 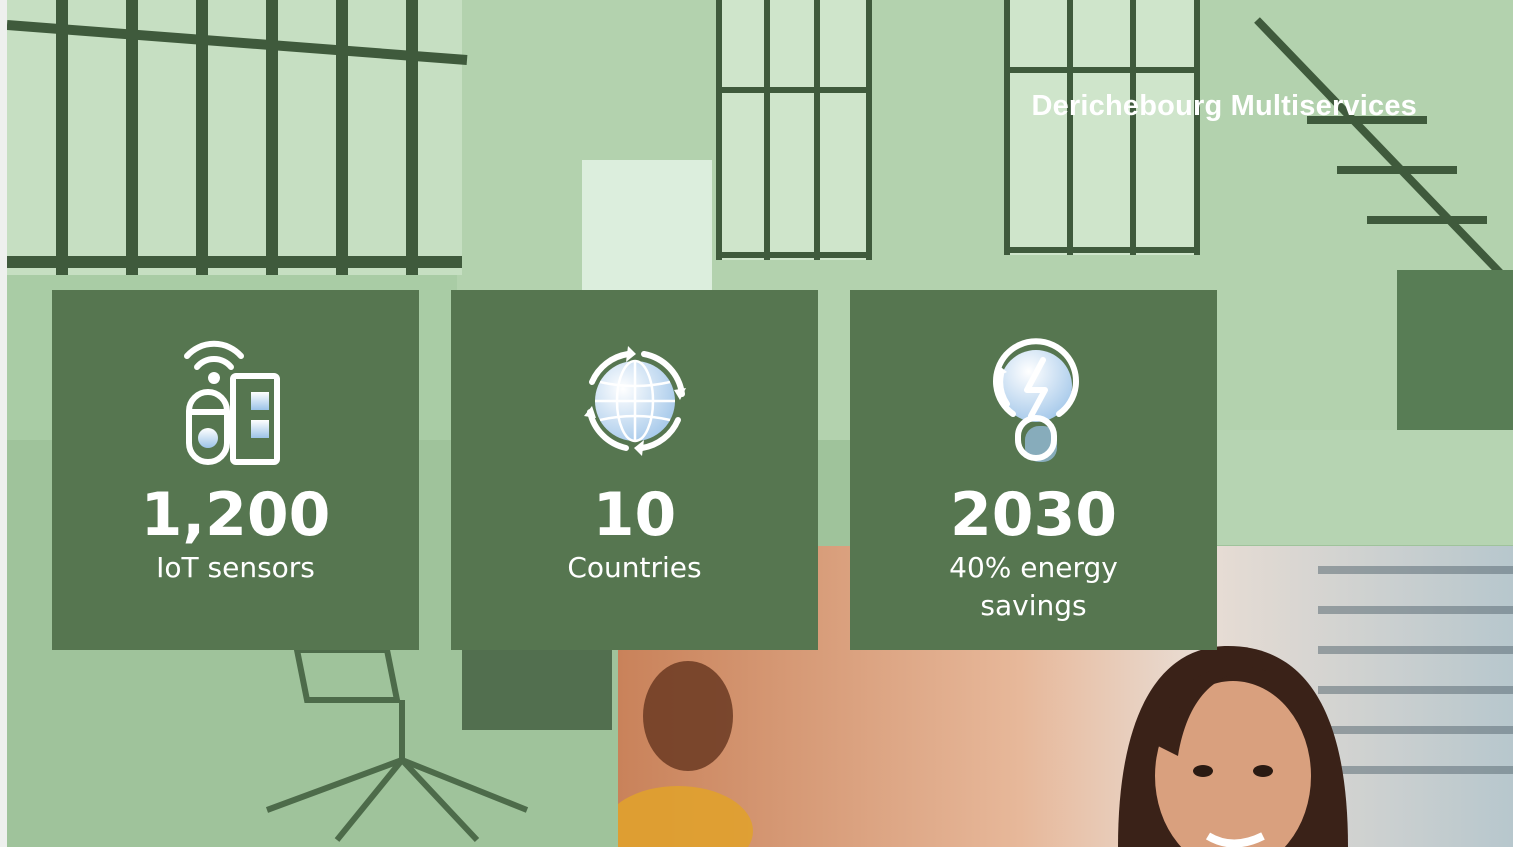 What do you see at coordinates (1033, 470) in the screenshot?
I see `stat-card-energy: 2030 40% energy savings` at bounding box center [1033, 470].